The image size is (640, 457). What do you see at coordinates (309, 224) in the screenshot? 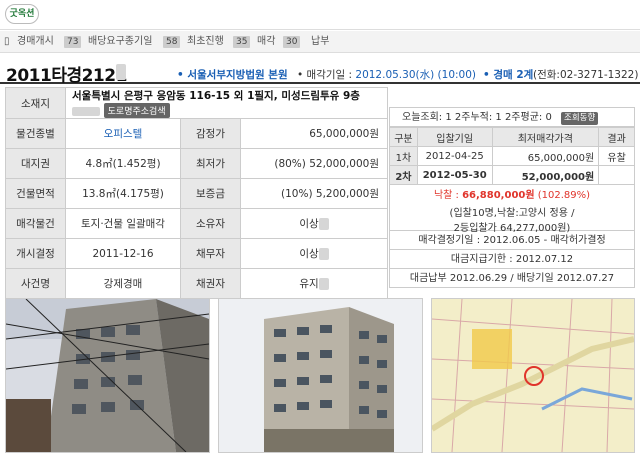
I see `owner: 이상` at bounding box center [309, 224].